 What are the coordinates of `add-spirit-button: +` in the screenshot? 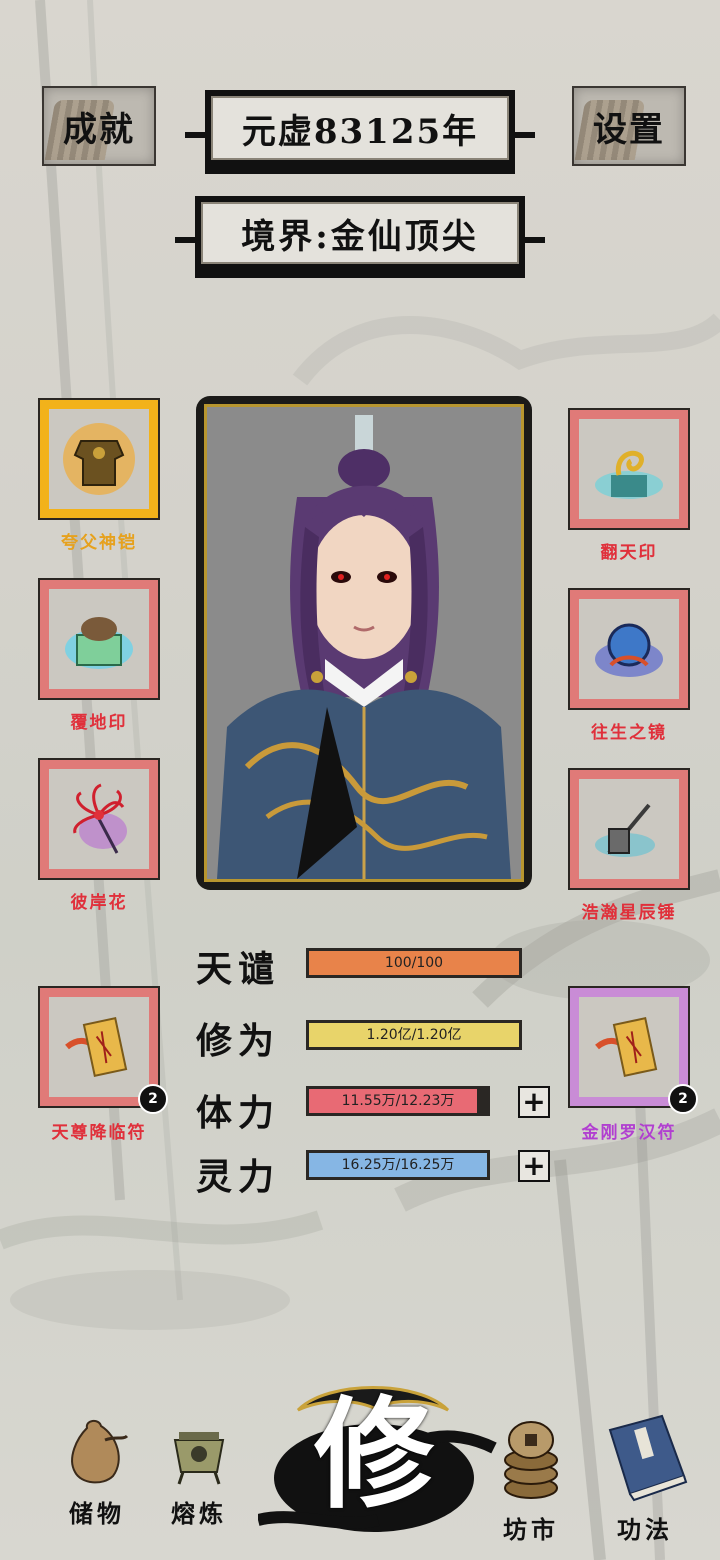 It's located at (534, 1166).